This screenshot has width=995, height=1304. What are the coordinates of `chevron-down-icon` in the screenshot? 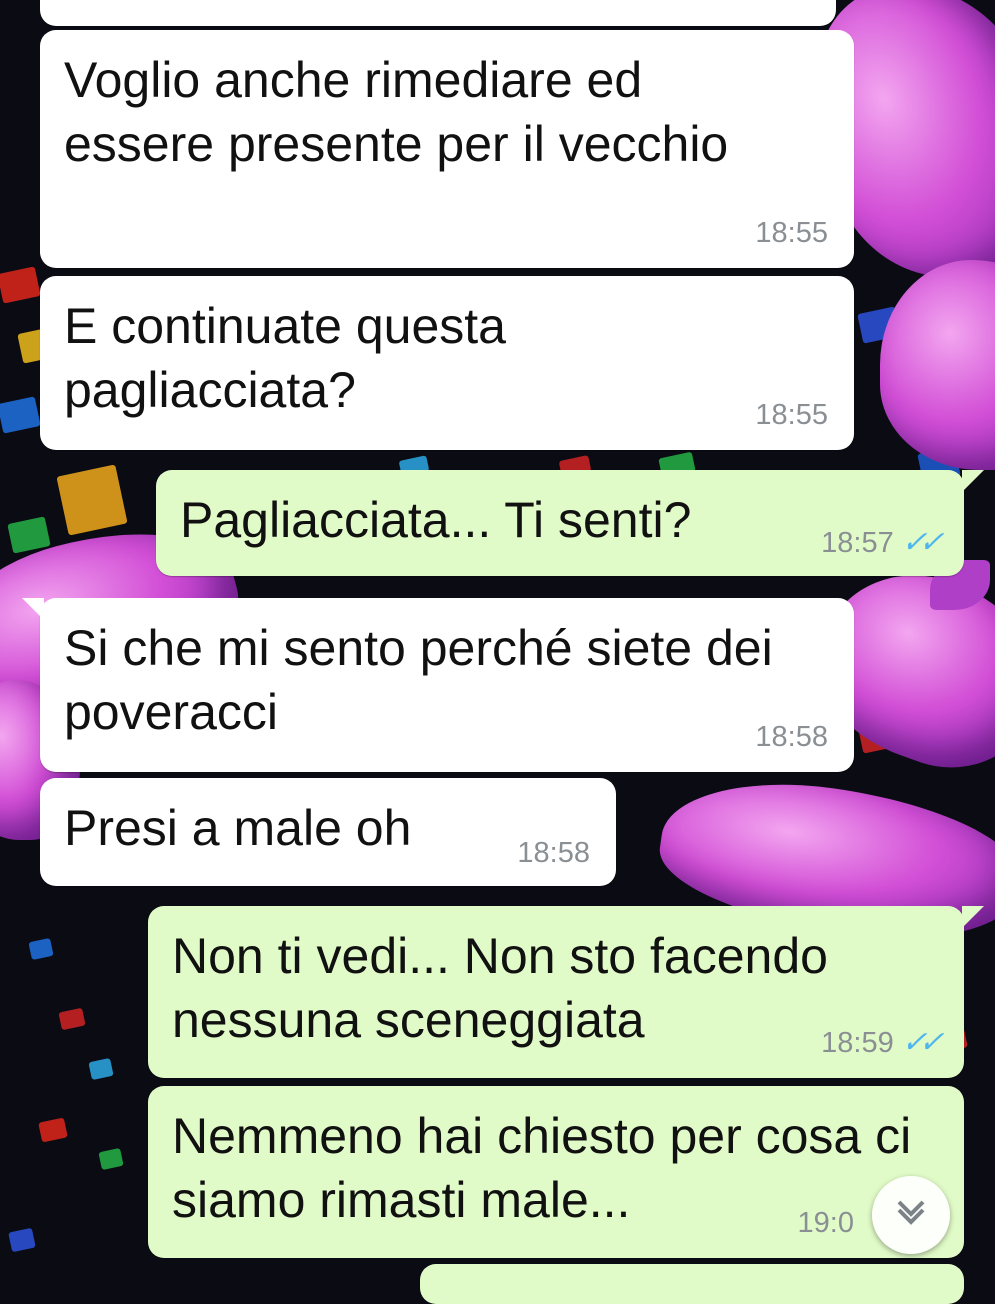 It's located at (911, 1215).